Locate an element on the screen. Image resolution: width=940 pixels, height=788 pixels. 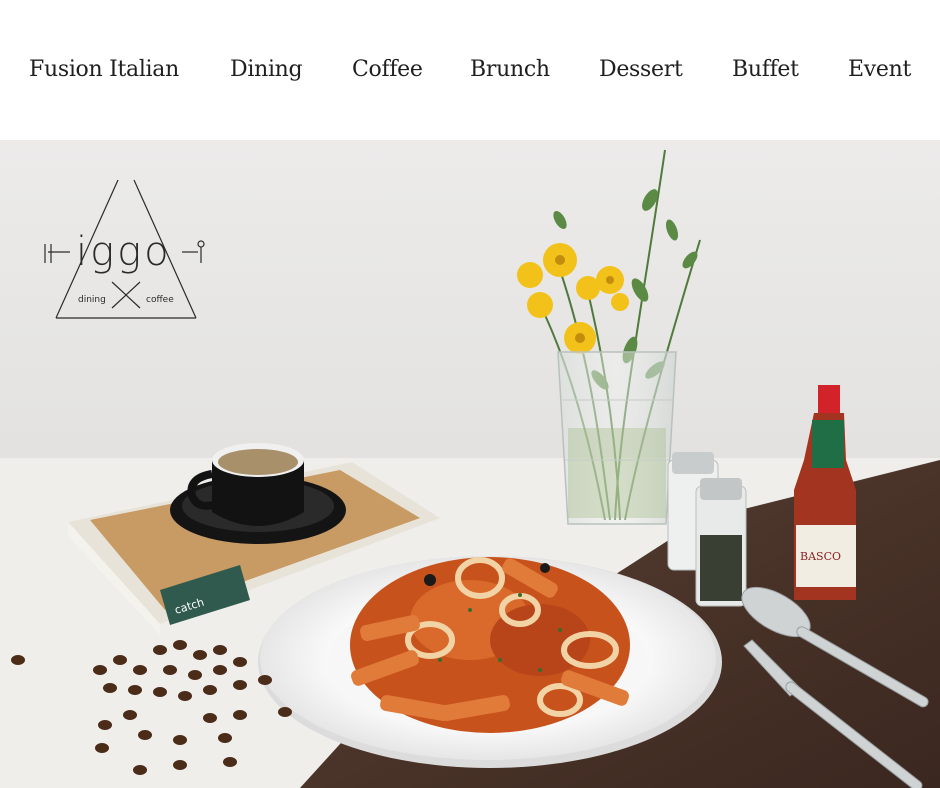
nav-item-coffee: Coffee is located at coordinates (387, 69).